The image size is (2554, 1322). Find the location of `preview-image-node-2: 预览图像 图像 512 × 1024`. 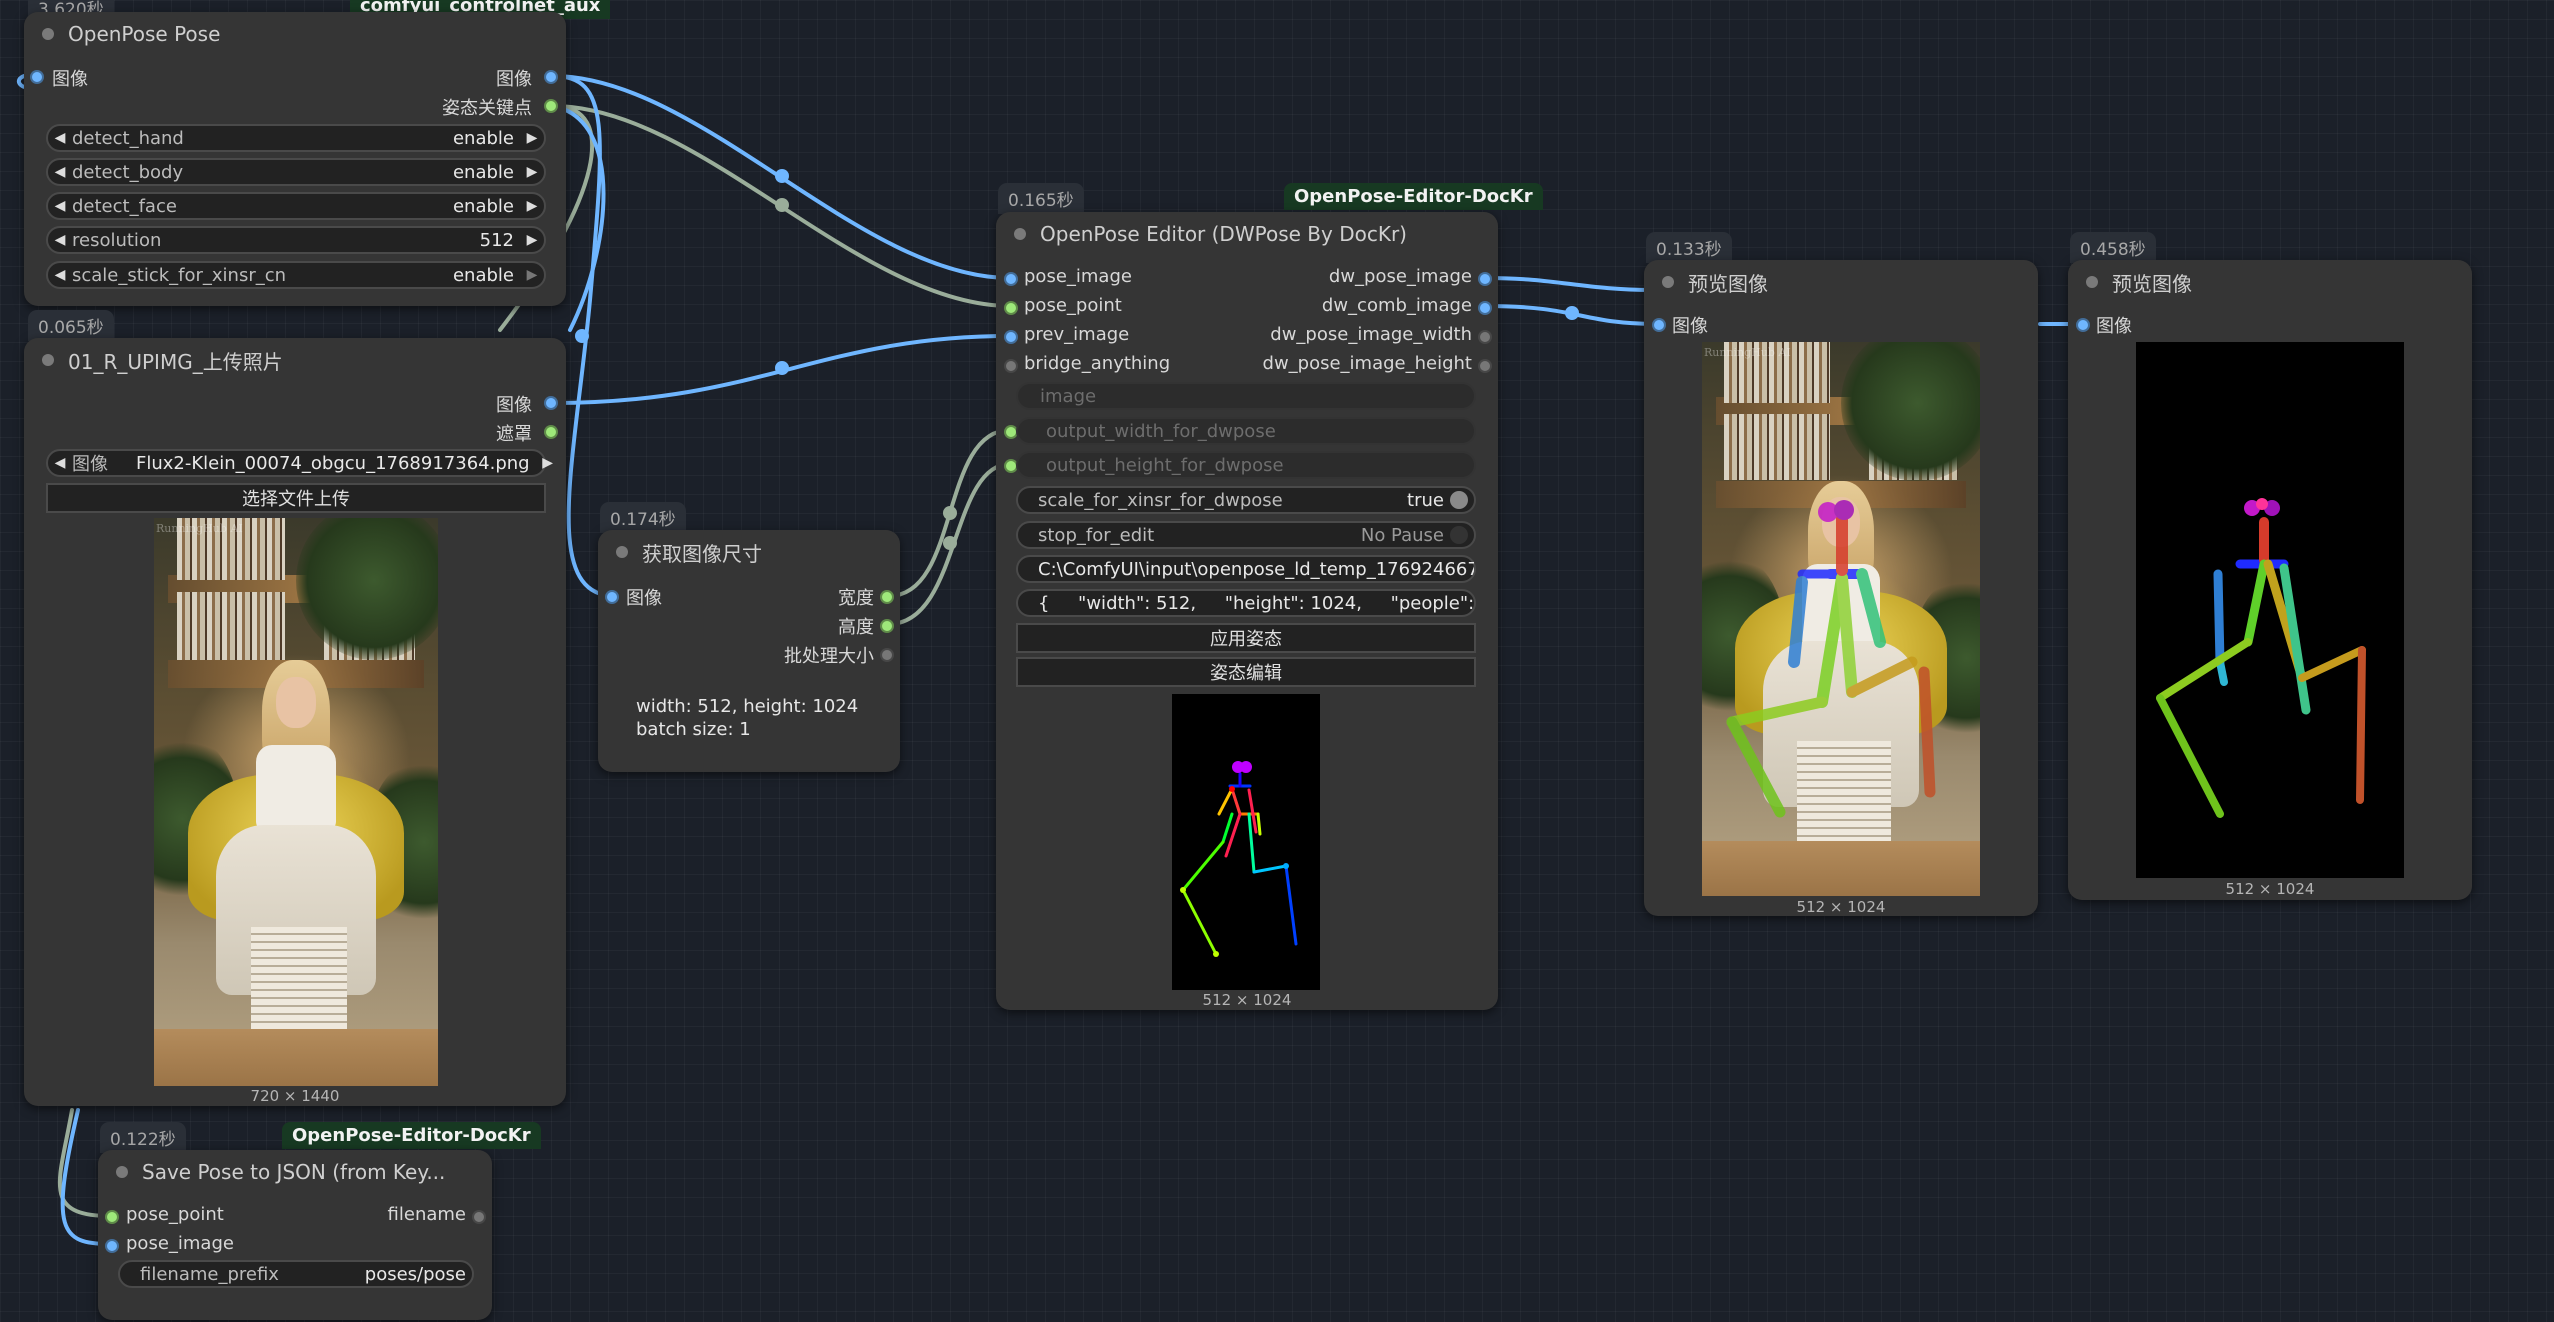

preview-image-node-2: 预览图像 图像 512 × 1024 is located at coordinates (2270, 580).